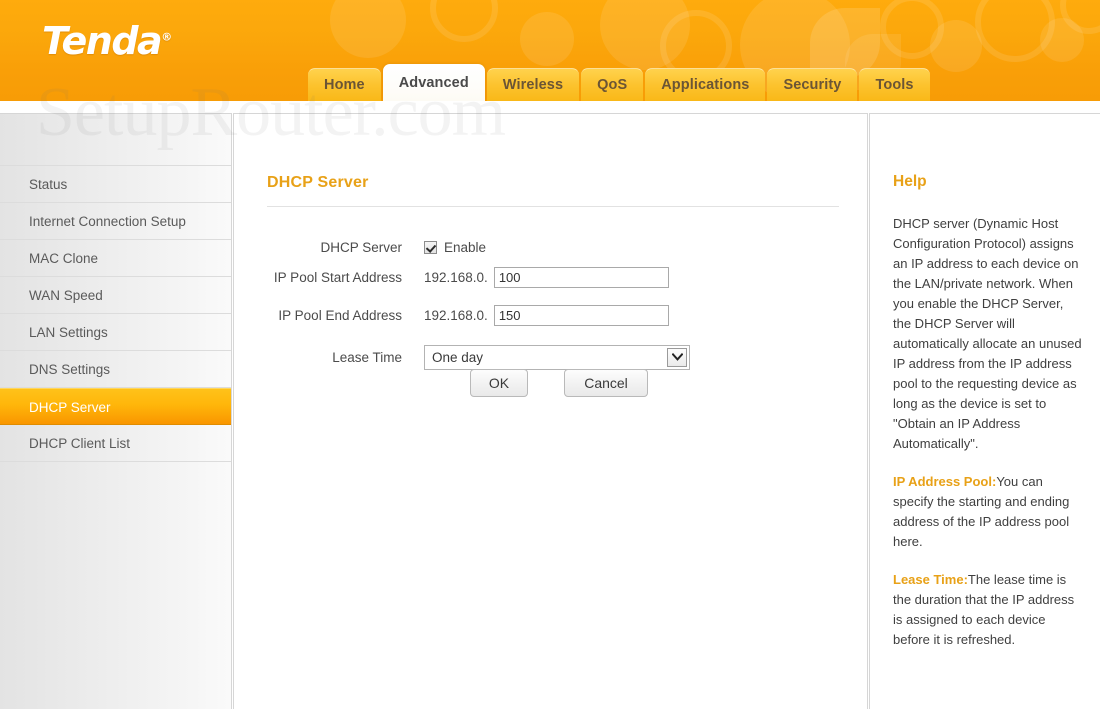 Image resolution: width=1100 pixels, height=709 pixels. I want to click on ip-prefix-end: 192.168.0., so click(456, 315).